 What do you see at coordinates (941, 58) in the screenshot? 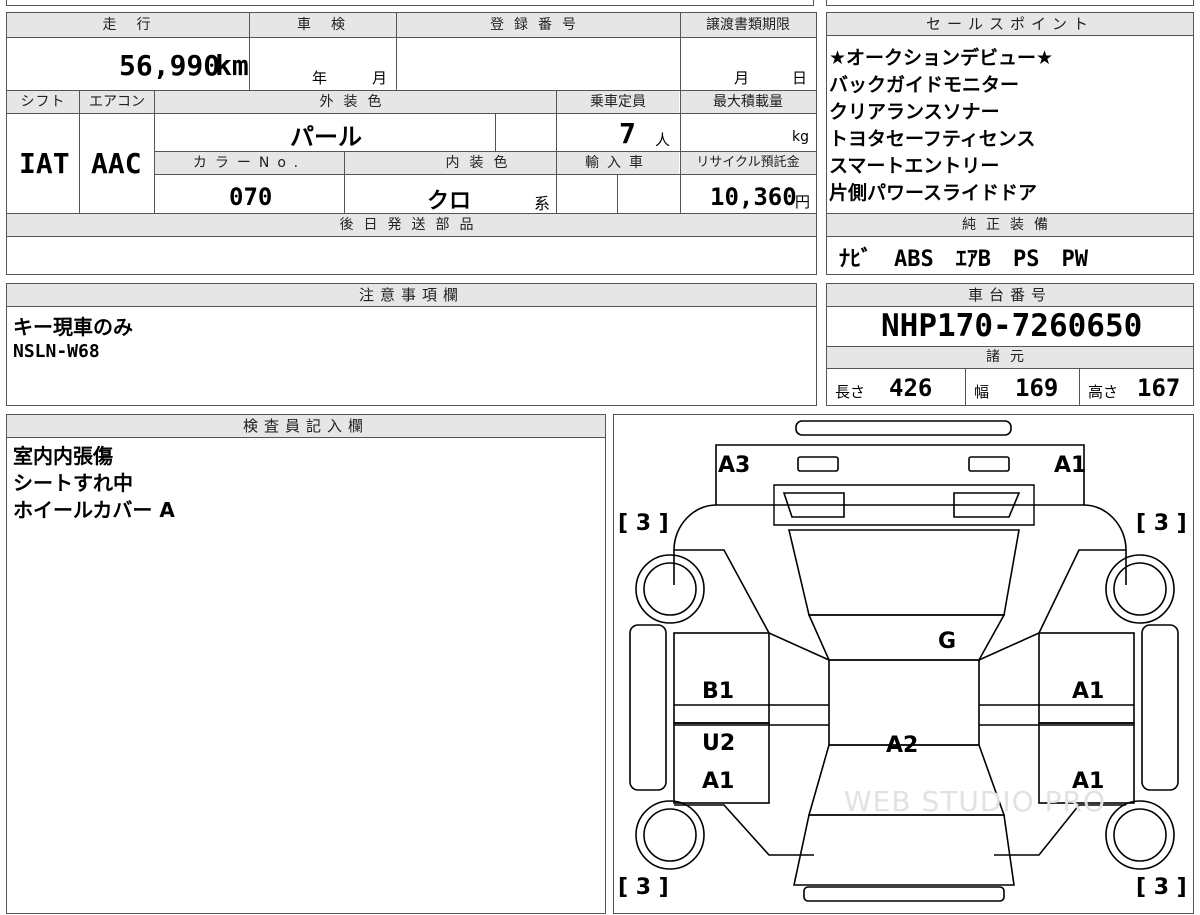
I see `sales-point-item: ★オークションデビュー★` at bounding box center [941, 58].